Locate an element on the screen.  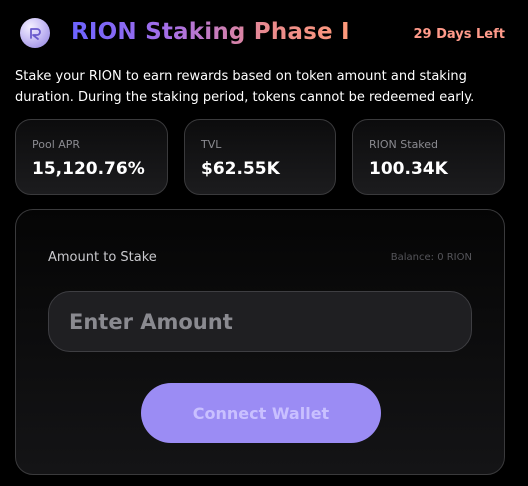
rion-logo-icon is located at coordinates (35, 33).